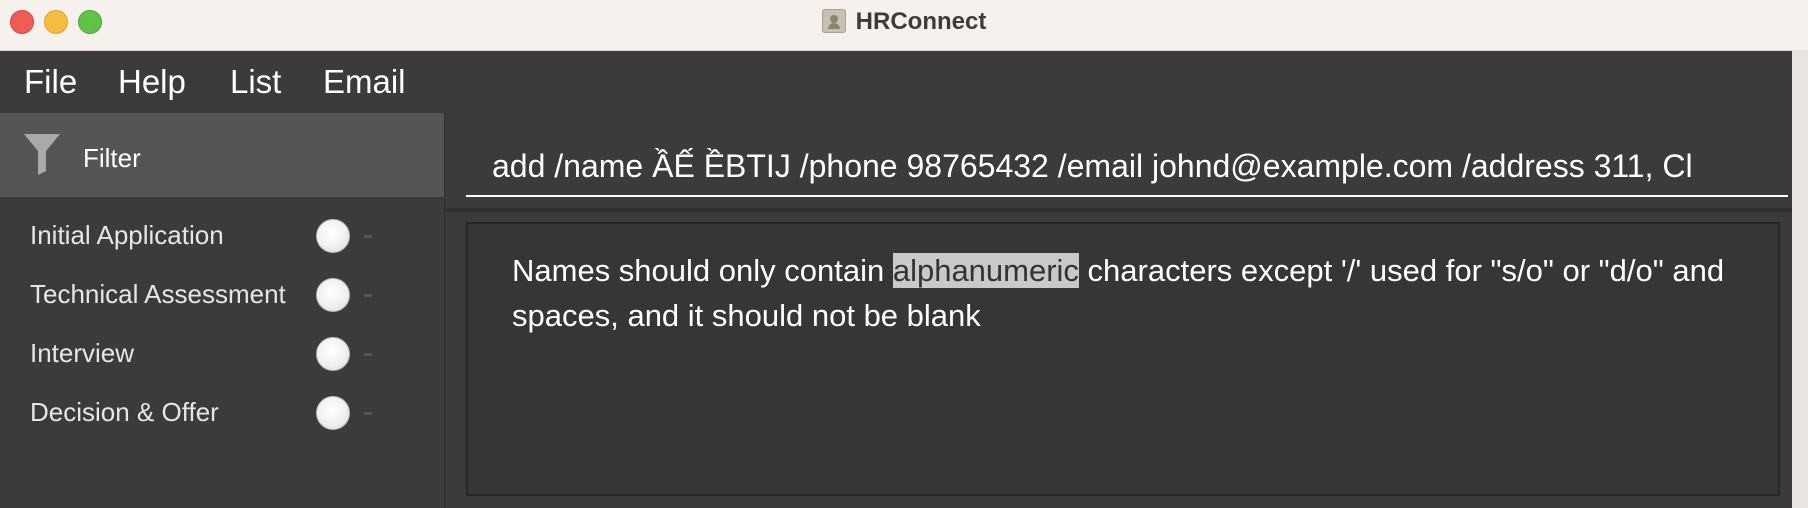 The image size is (1808, 508). Describe the element at coordinates (255, 82) in the screenshot. I see `menu-list: List` at that location.